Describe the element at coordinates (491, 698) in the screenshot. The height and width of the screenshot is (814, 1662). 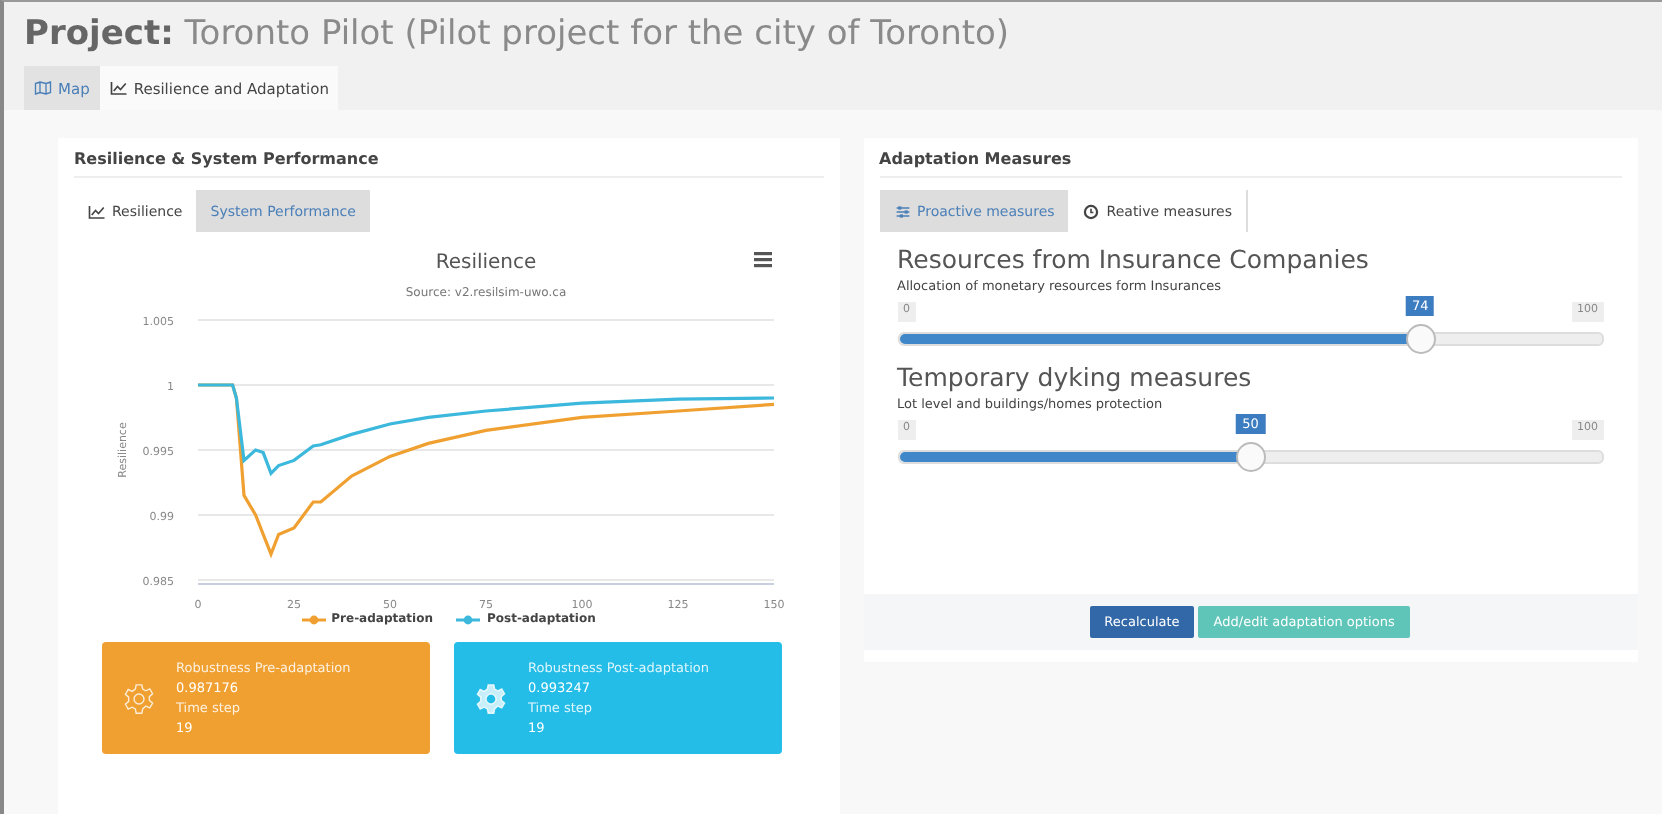
I see `gear-icon` at that location.